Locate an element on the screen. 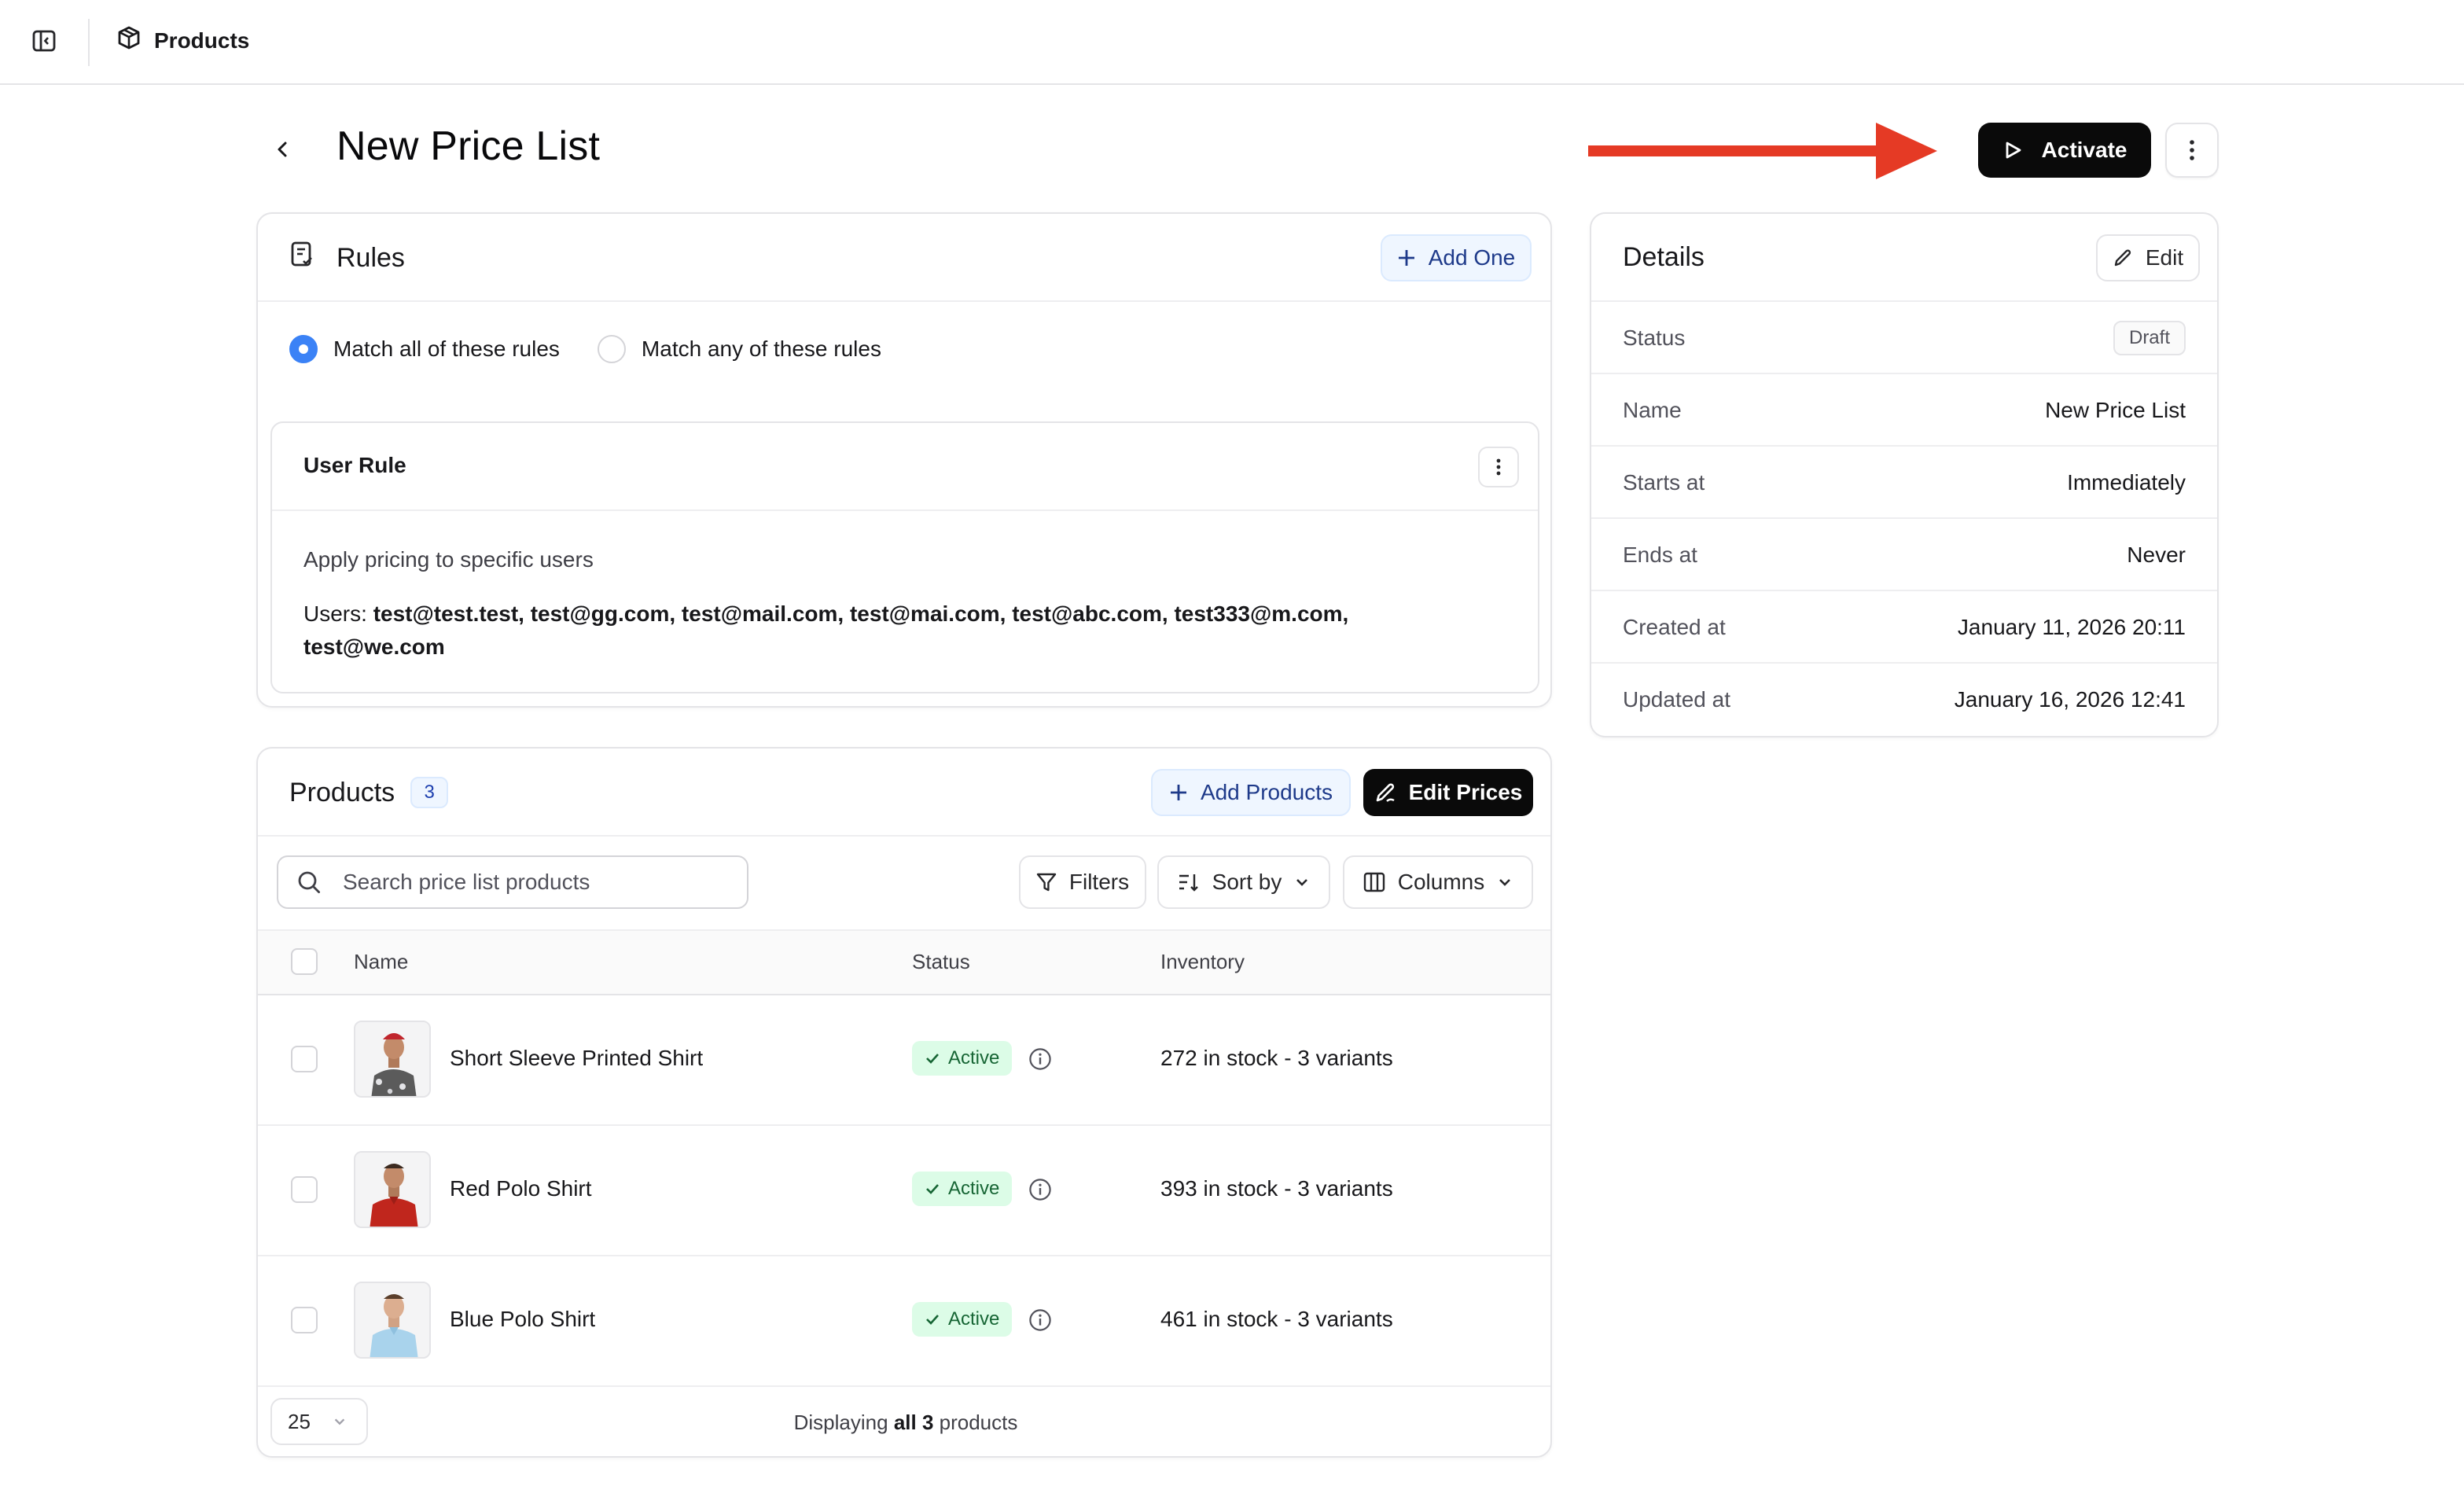 This screenshot has width=2464, height=1486. rules-title: Rules is located at coordinates (371, 258).